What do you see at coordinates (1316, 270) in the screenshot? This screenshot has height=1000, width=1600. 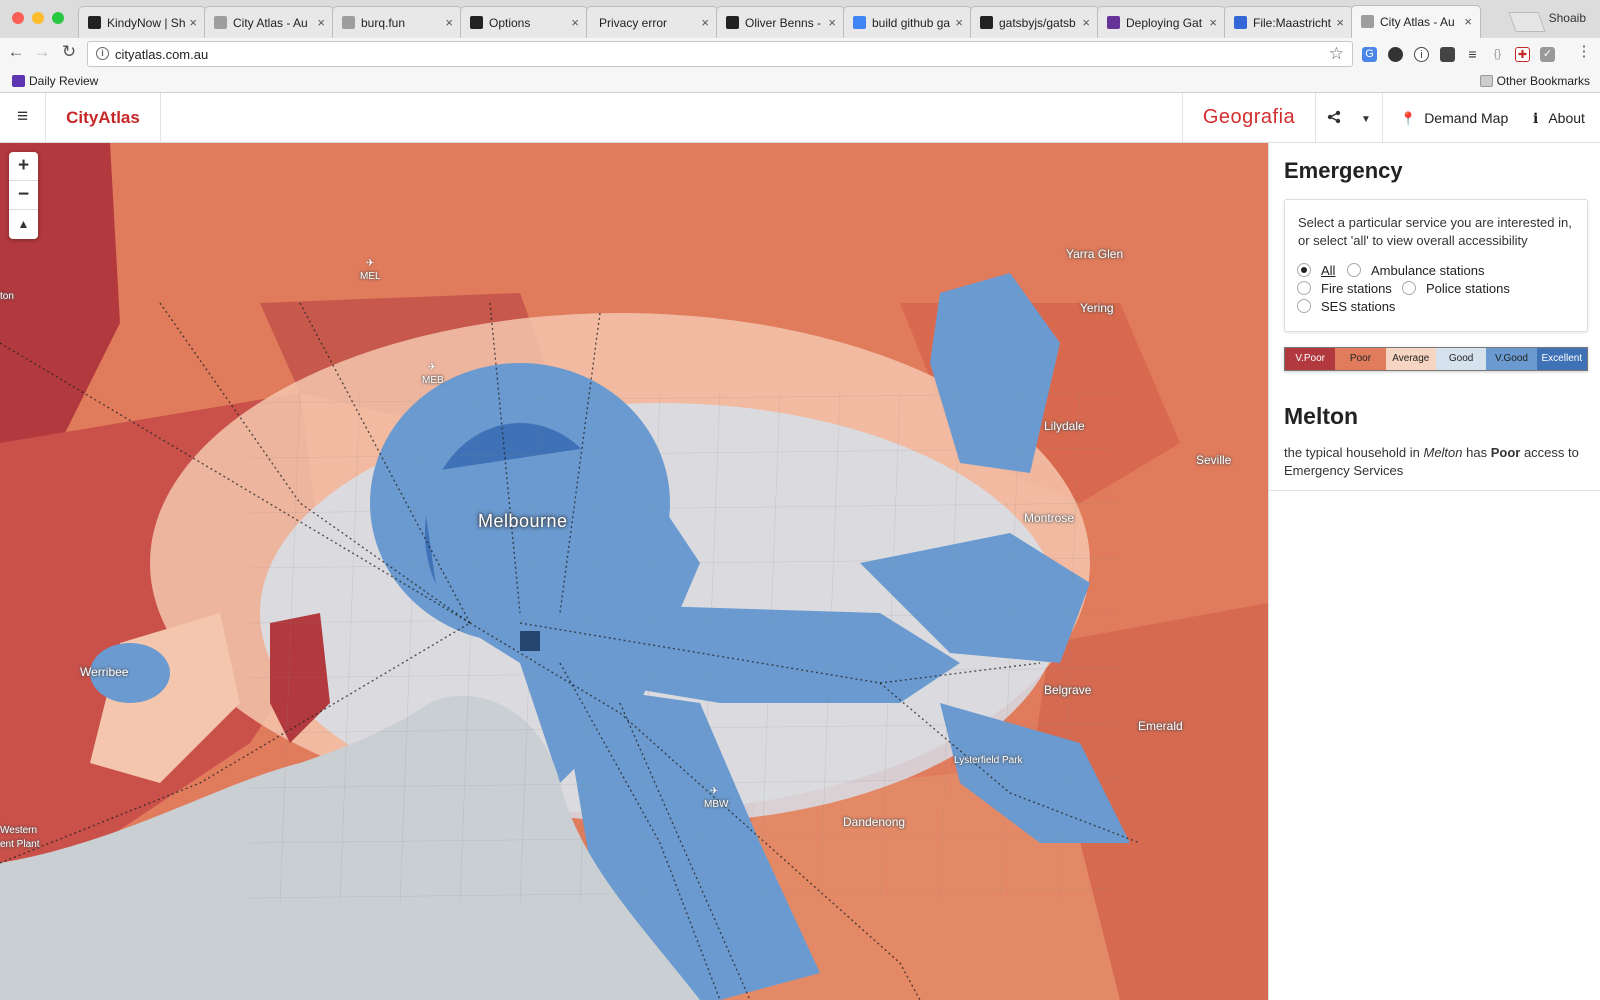 I see `radio-all: All` at bounding box center [1316, 270].